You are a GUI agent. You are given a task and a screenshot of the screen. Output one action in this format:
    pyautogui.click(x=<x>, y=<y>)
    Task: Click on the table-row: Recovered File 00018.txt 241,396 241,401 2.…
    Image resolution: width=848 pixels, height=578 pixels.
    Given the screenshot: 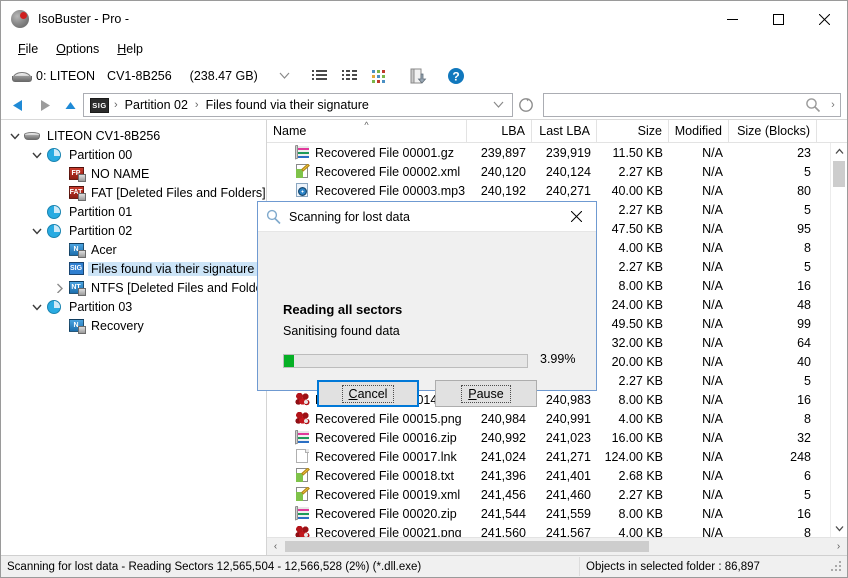 What is the action you would take?
    pyautogui.click(x=557, y=475)
    